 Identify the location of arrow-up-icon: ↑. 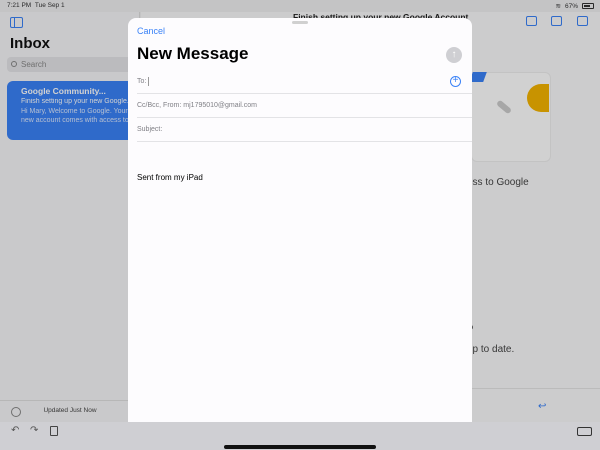
(454, 54).